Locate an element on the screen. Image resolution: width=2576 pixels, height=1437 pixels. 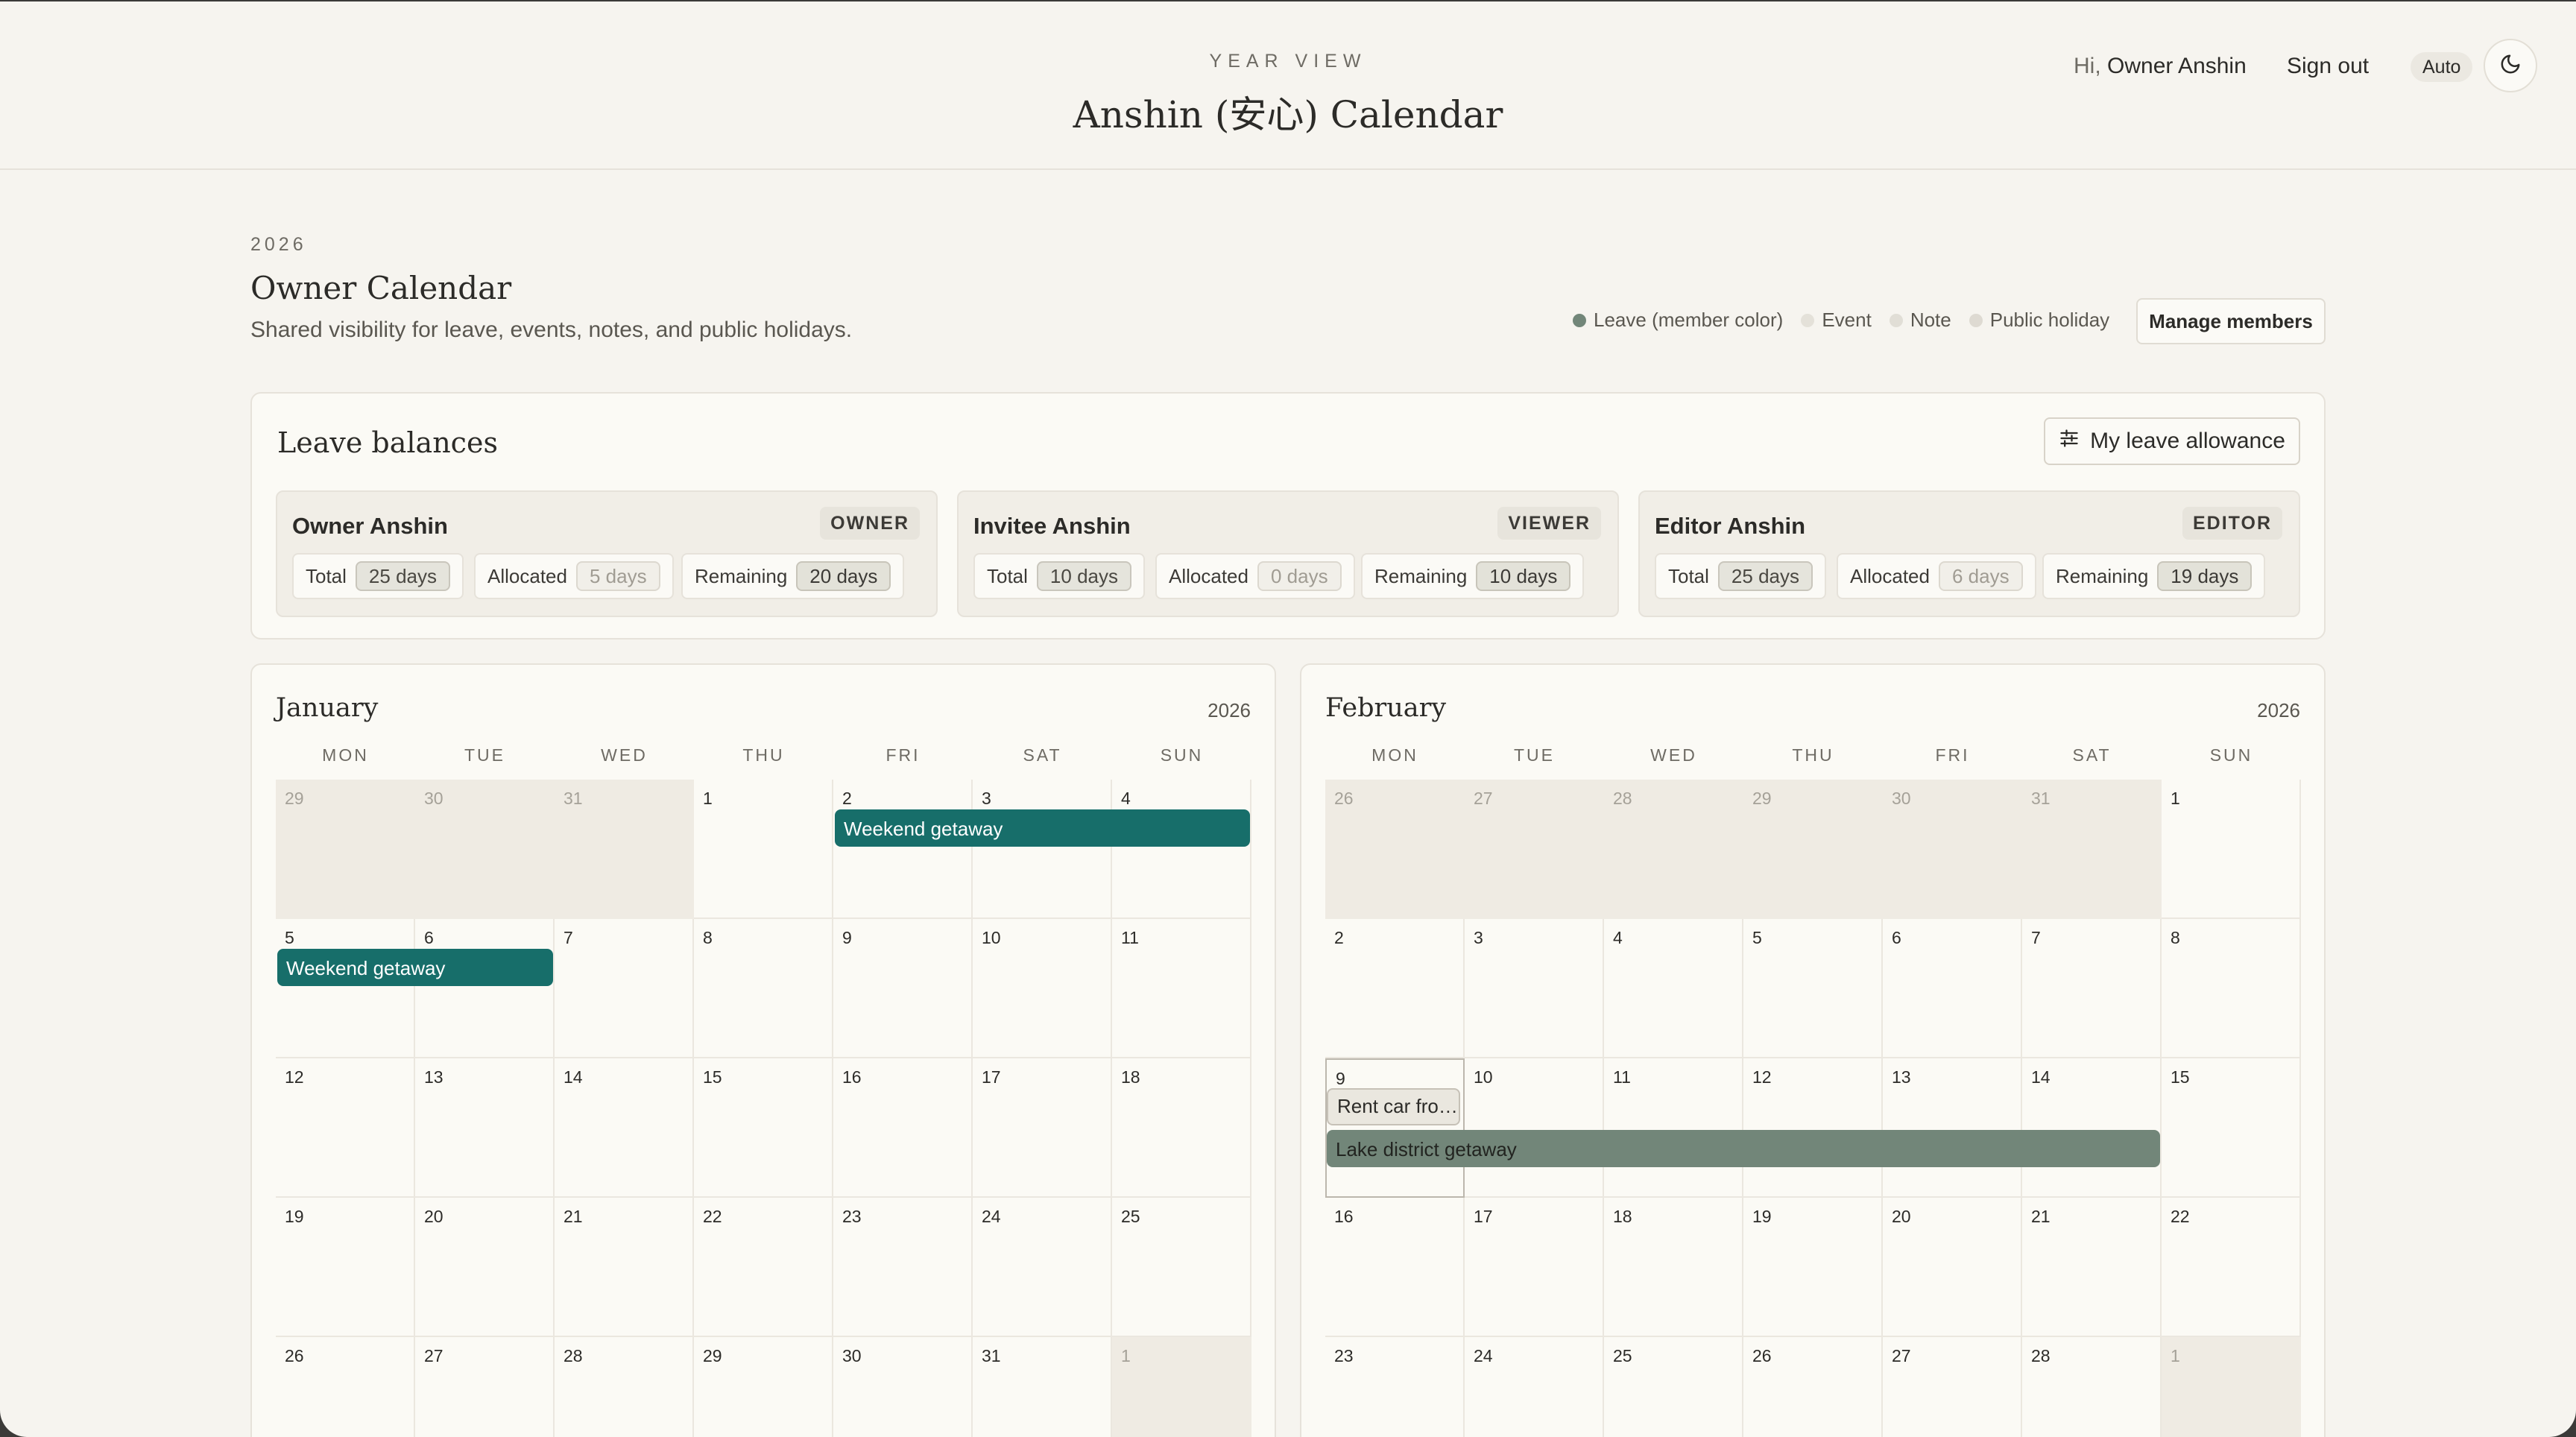
leave-allowance-button: My leave allowance is located at coordinates (2172, 441).